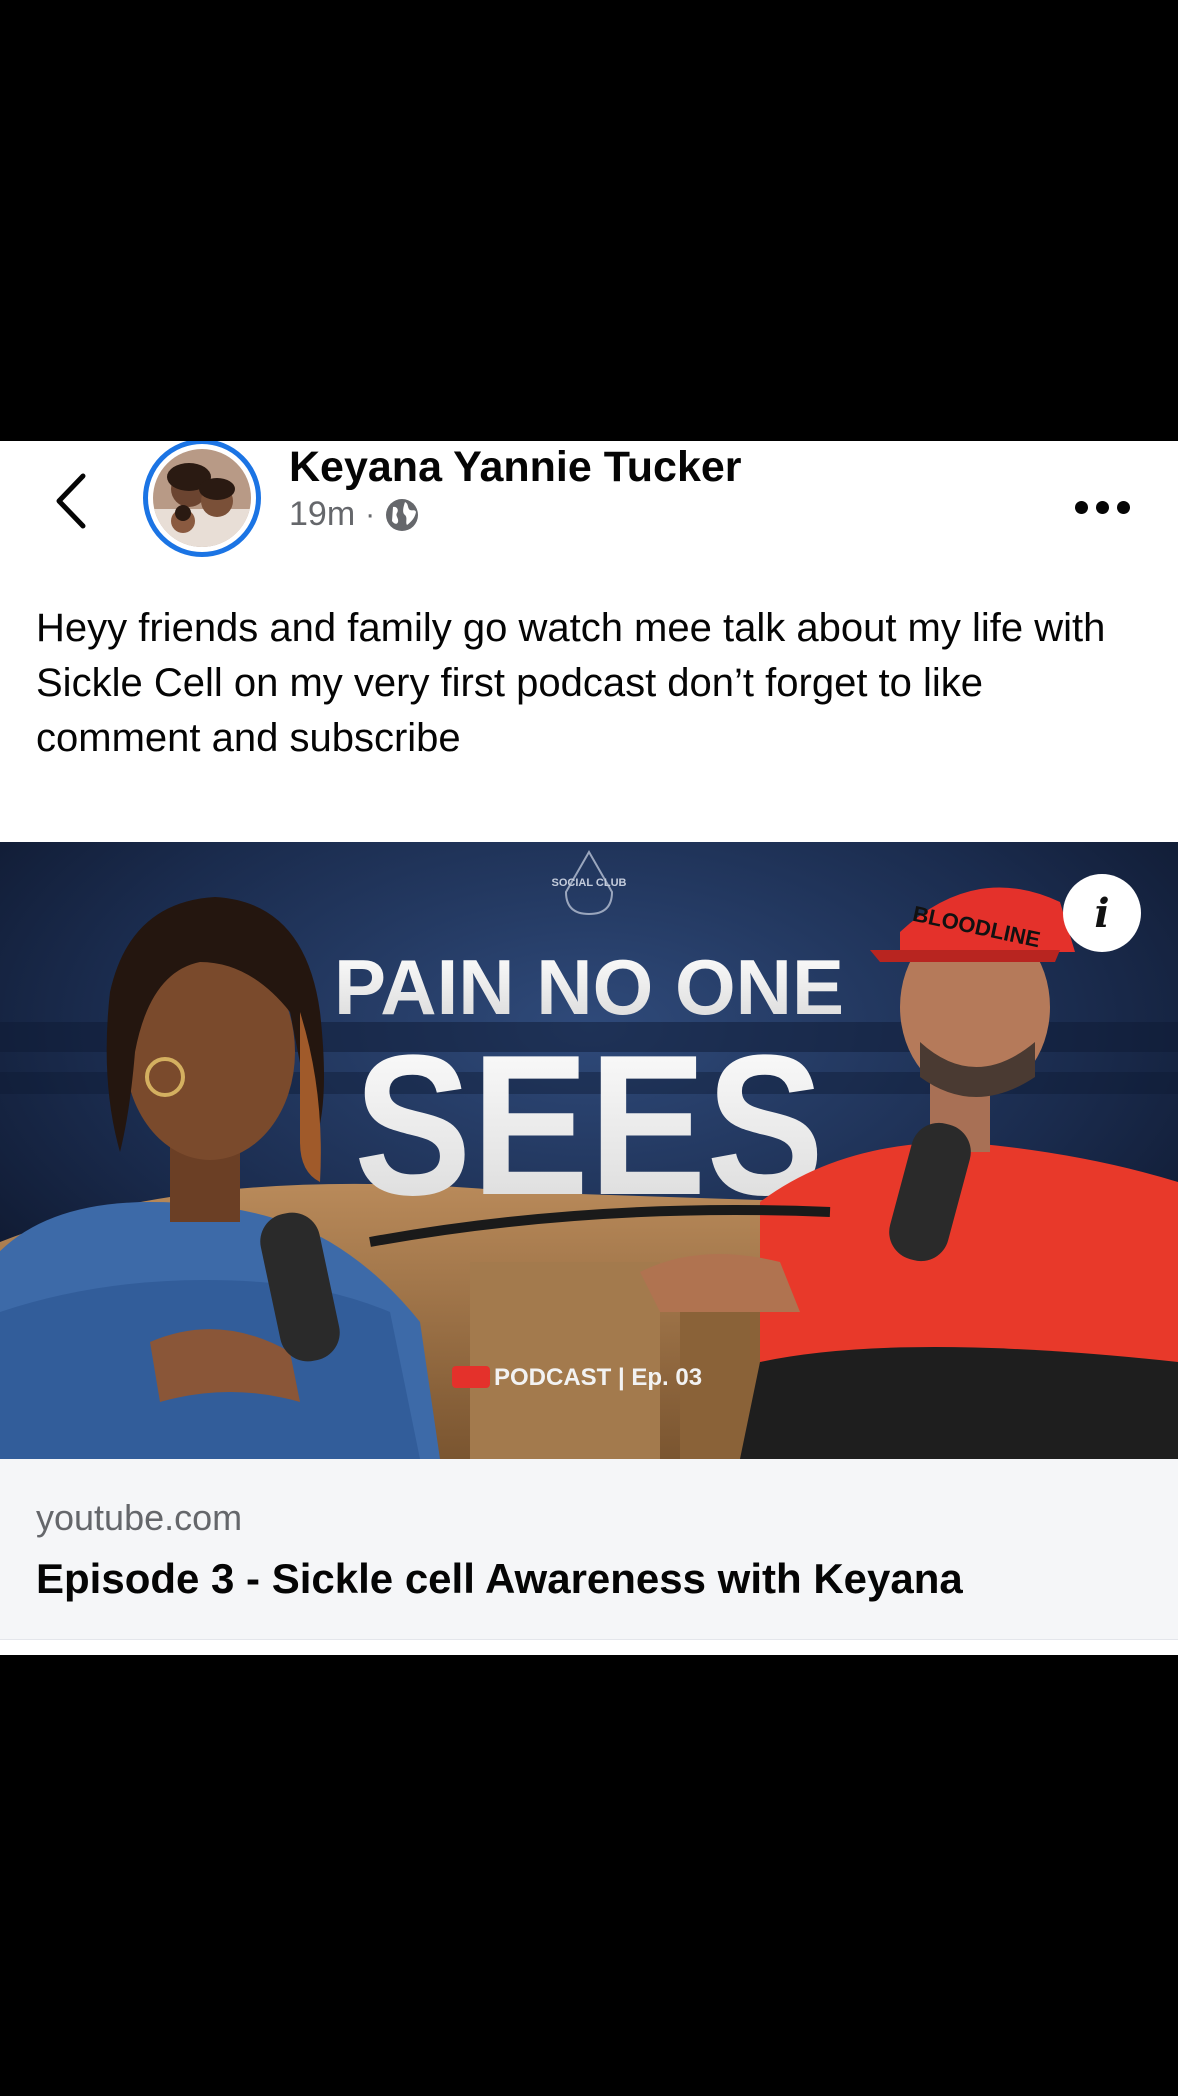 This screenshot has width=1178, height=2096. I want to click on info-button: i, so click(1102, 913).